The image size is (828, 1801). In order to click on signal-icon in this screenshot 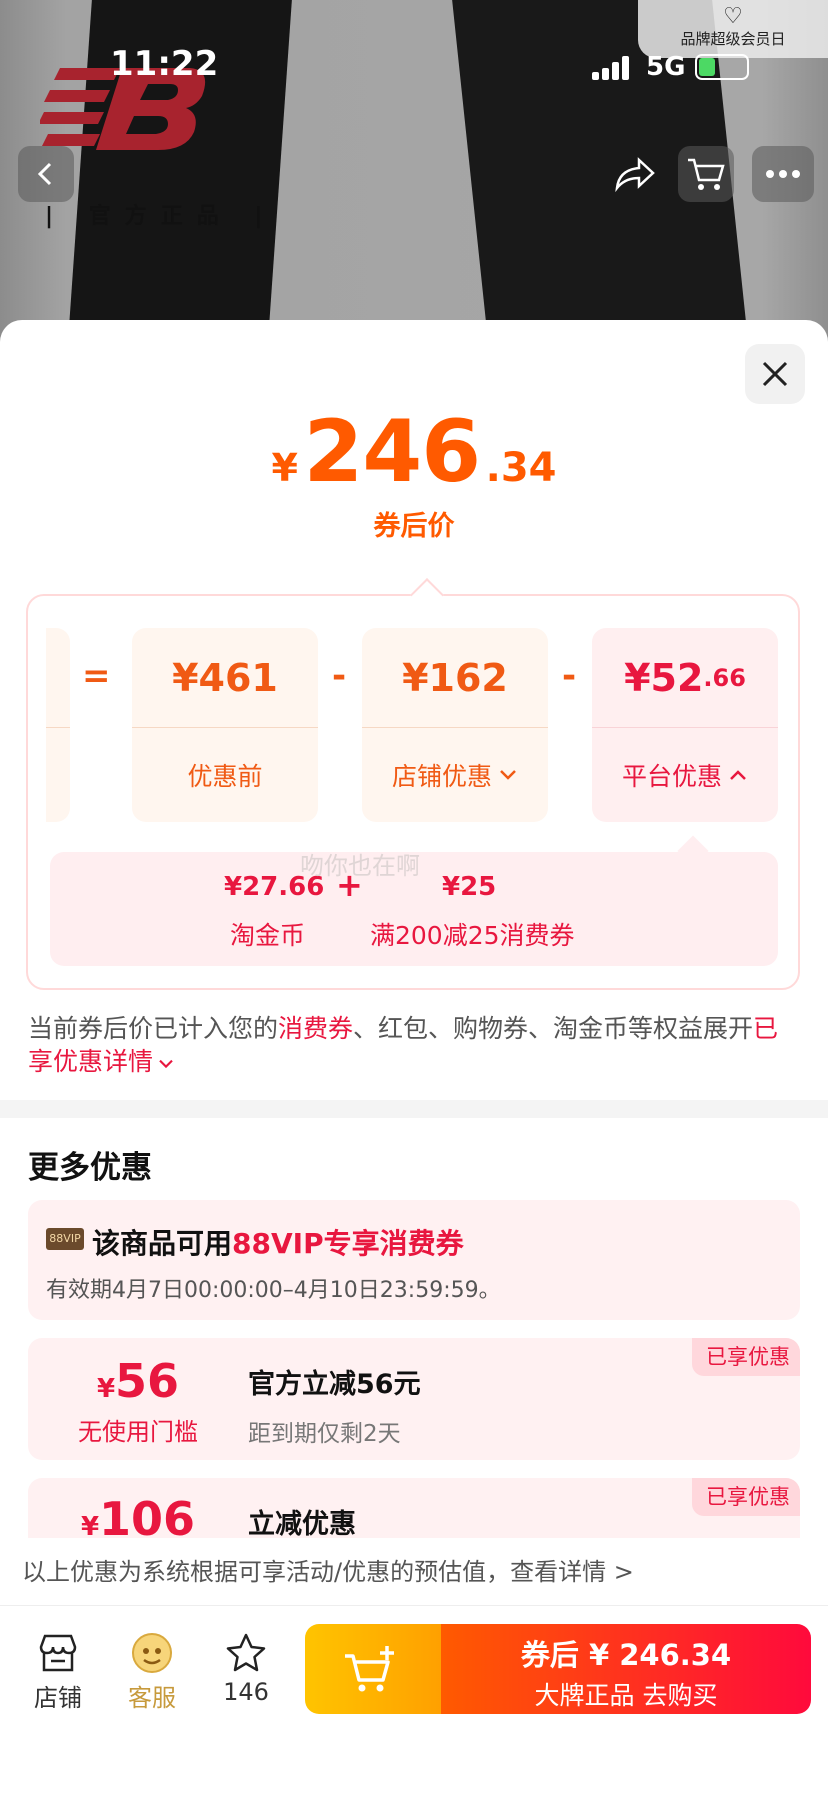, I will do `click(614, 67)`.